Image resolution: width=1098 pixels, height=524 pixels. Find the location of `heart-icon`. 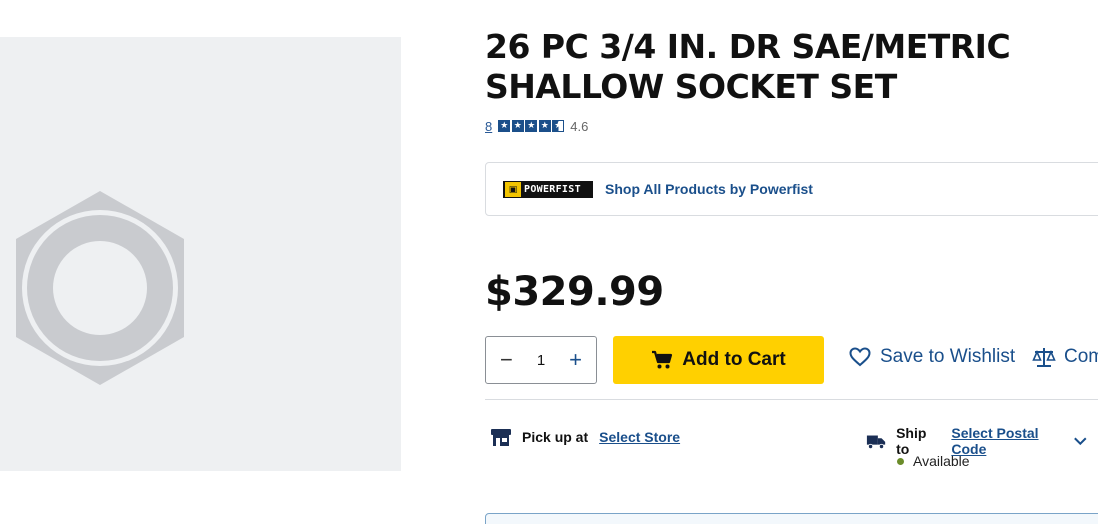

heart-icon is located at coordinates (860, 357).